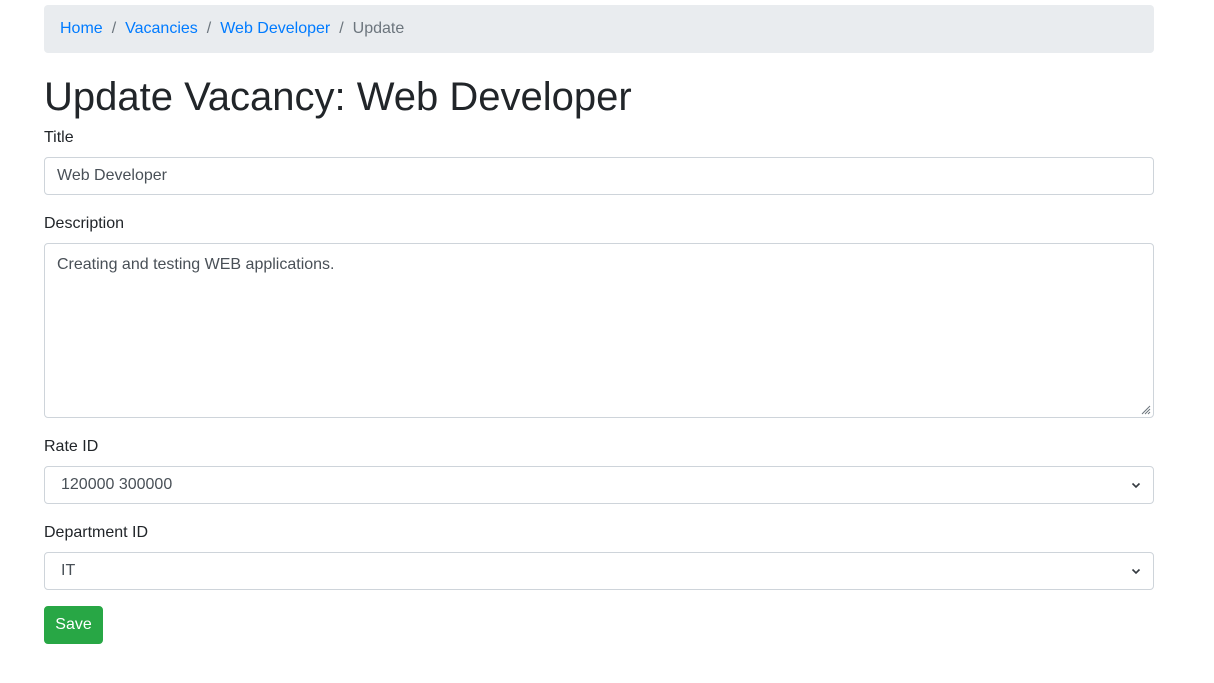 Image resolution: width=1214 pixels, height=683 pixels. Describe the element at coordinates (378, 28) in the screenshot. I see `breadcrumb-current: Update` at that location.